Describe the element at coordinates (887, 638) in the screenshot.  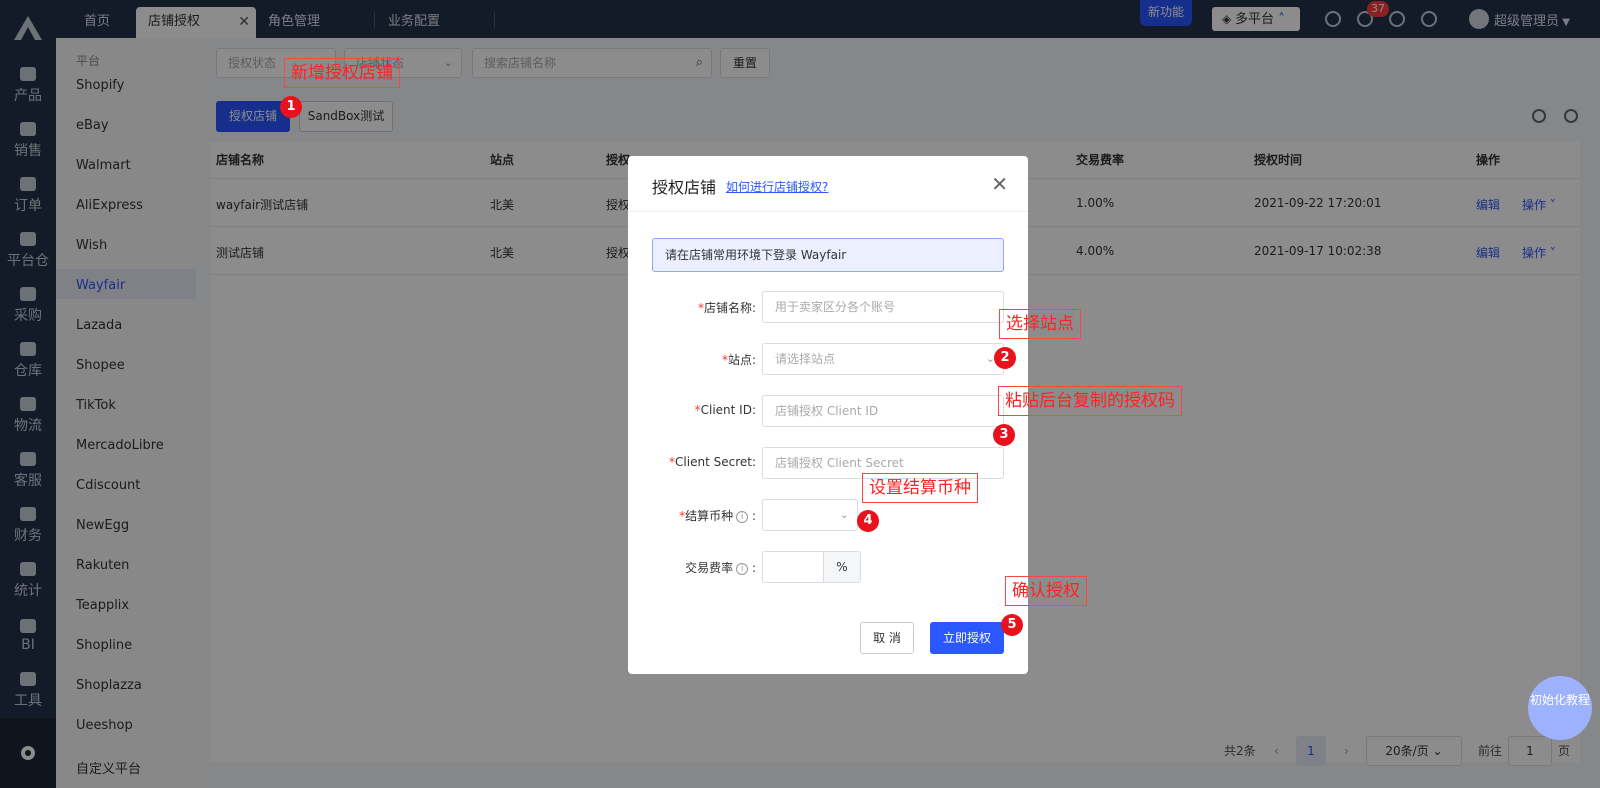
I see `cancel-button: 取 消` at that location.